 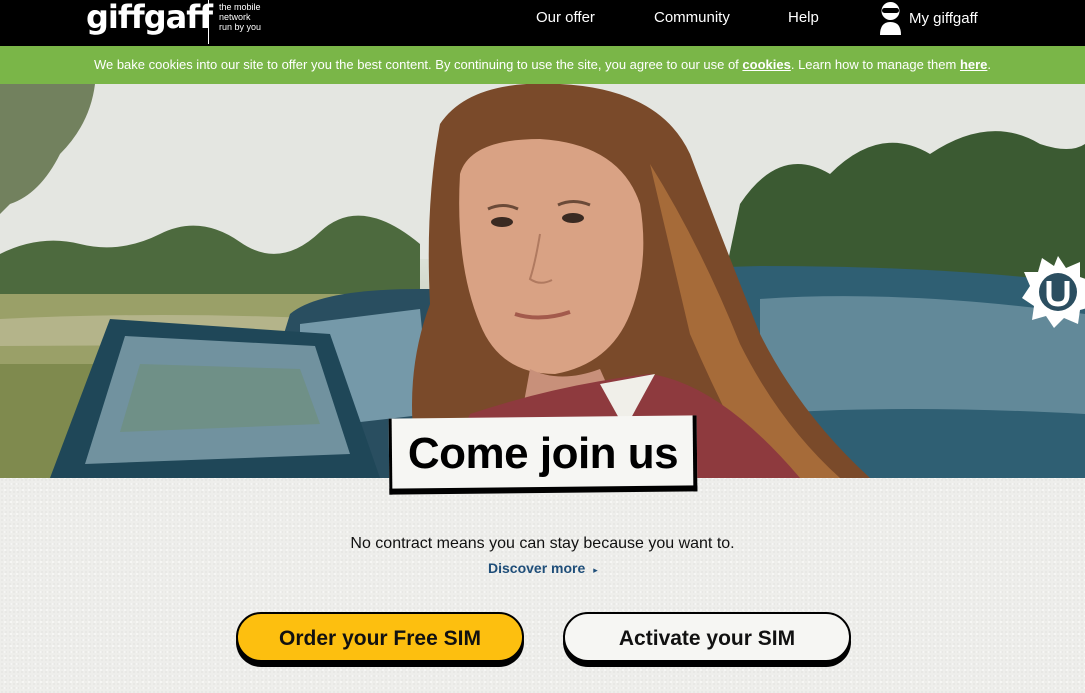 I want to click on cookie-text-middle: . Learn how to manage them, so click(x=875, y=64).